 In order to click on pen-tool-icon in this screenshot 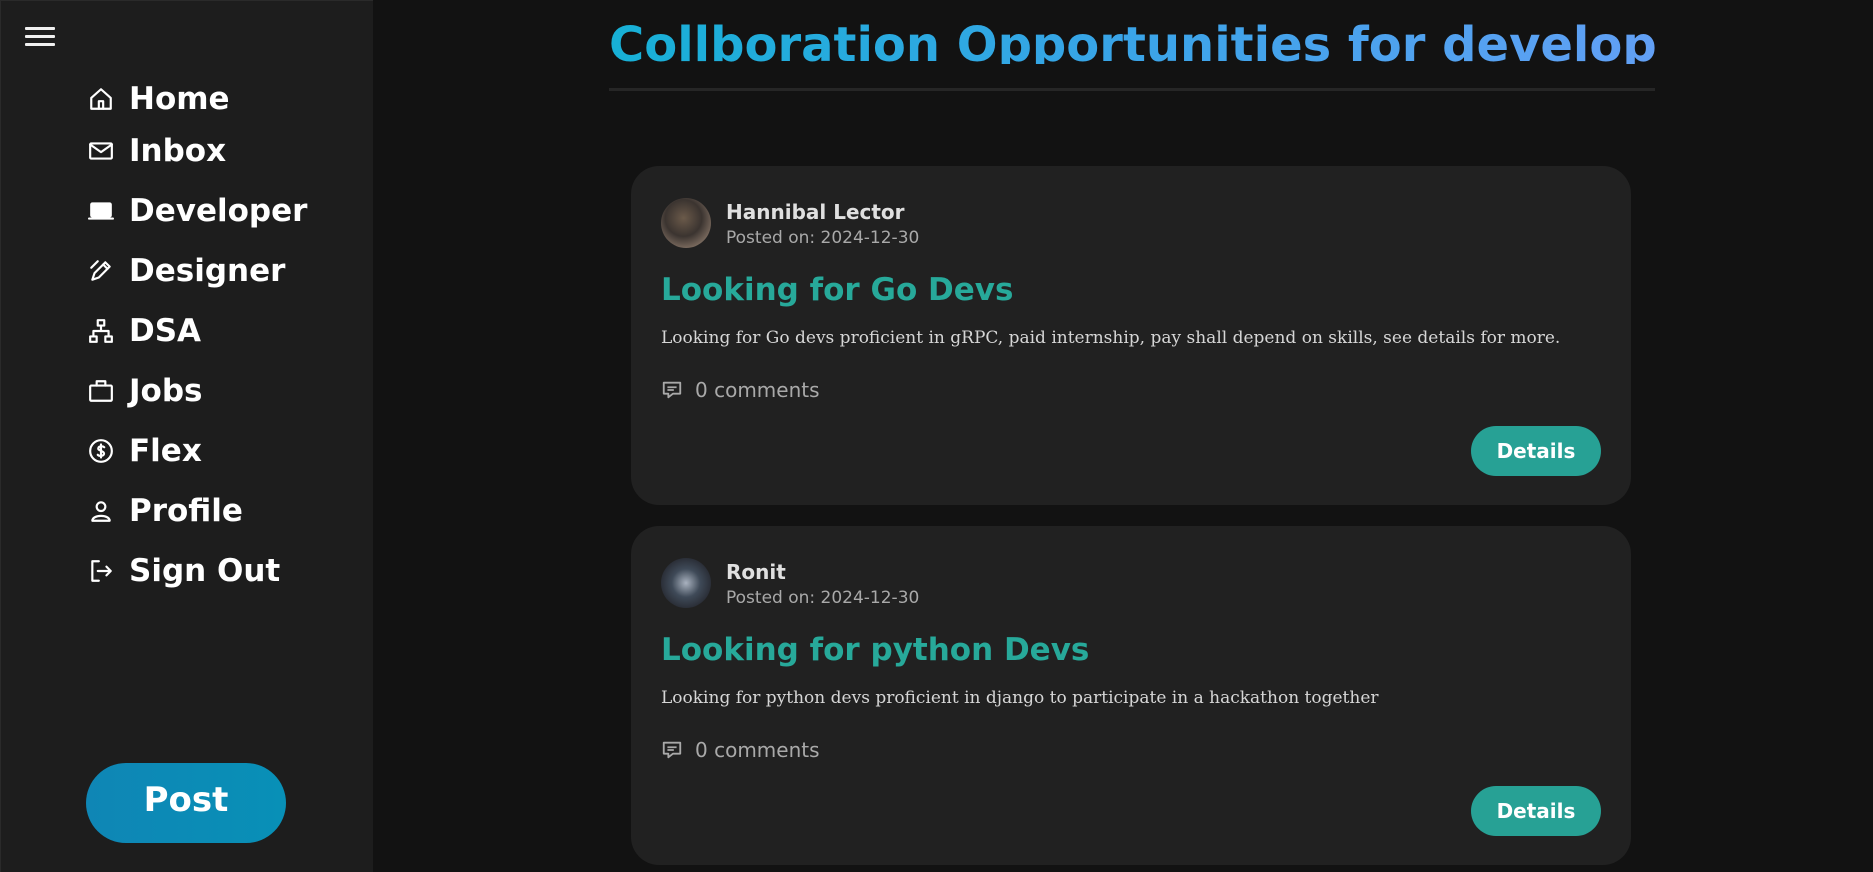, I will do `click(101, 271)`.